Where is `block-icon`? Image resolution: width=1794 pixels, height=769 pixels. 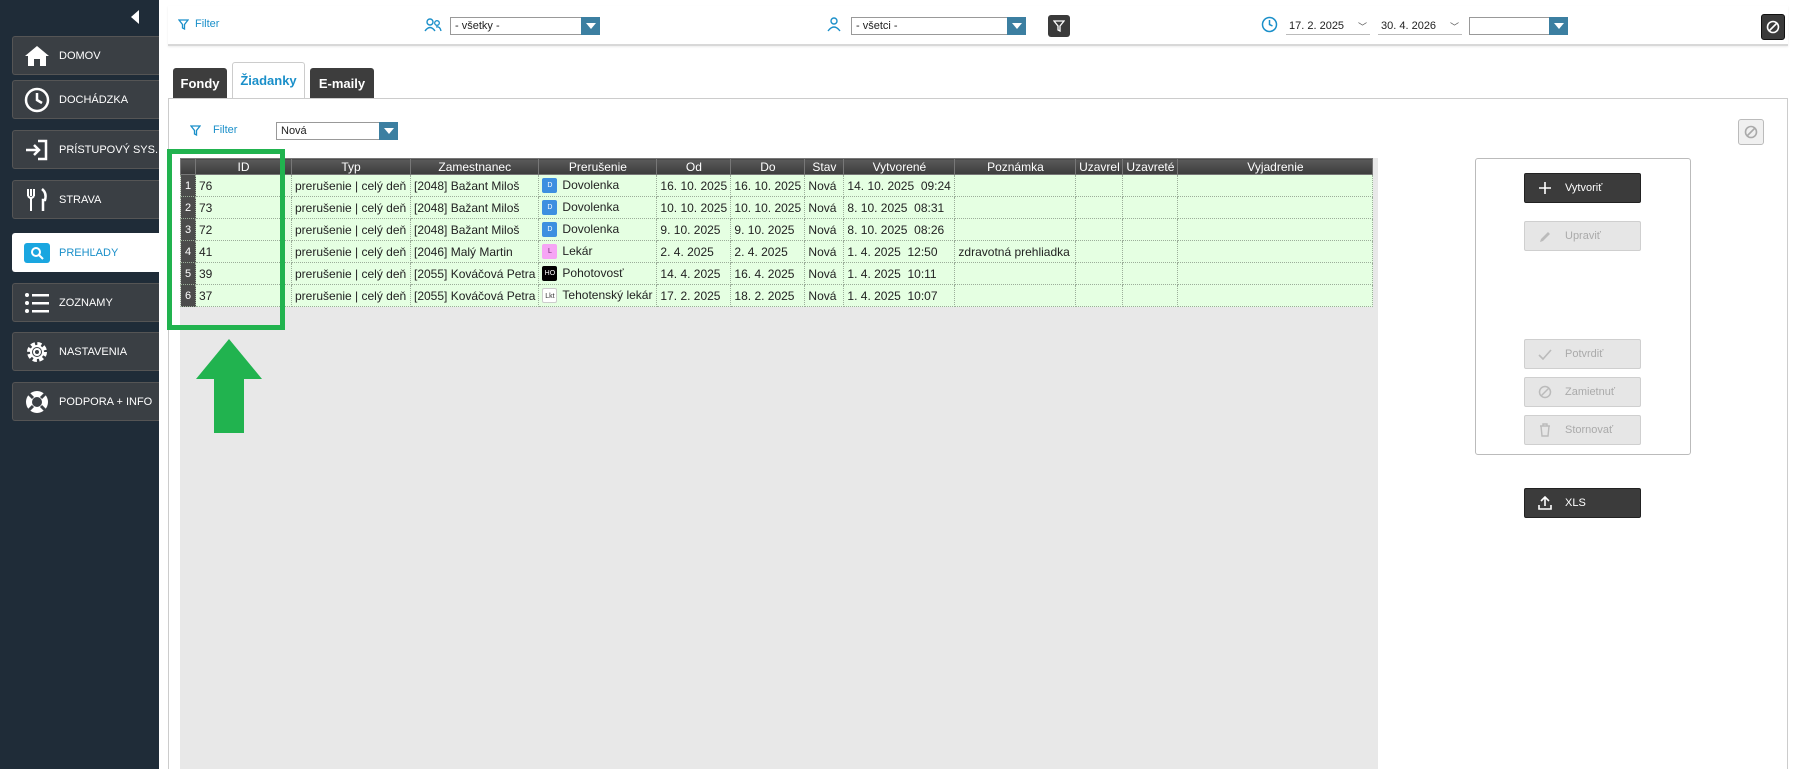 block-icon is located at coordinates (1751, 132).